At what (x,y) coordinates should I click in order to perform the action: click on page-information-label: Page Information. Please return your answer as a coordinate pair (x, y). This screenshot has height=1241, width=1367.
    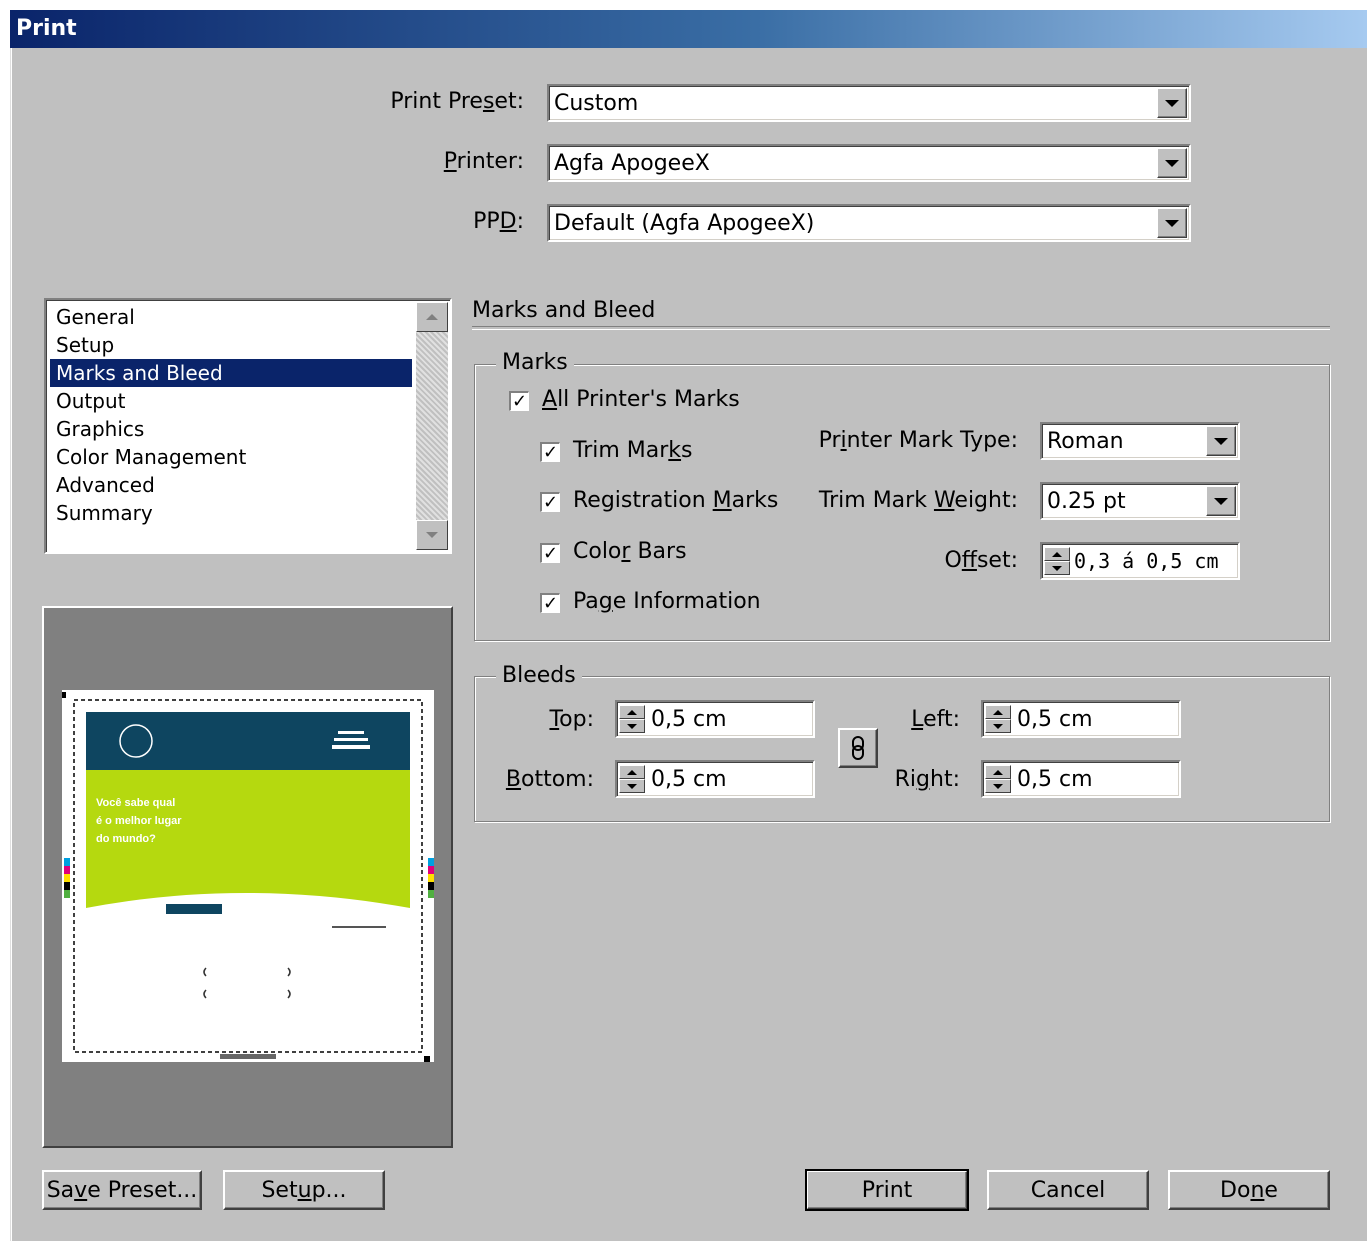
    Looking at the image, I should click on (667, 602).